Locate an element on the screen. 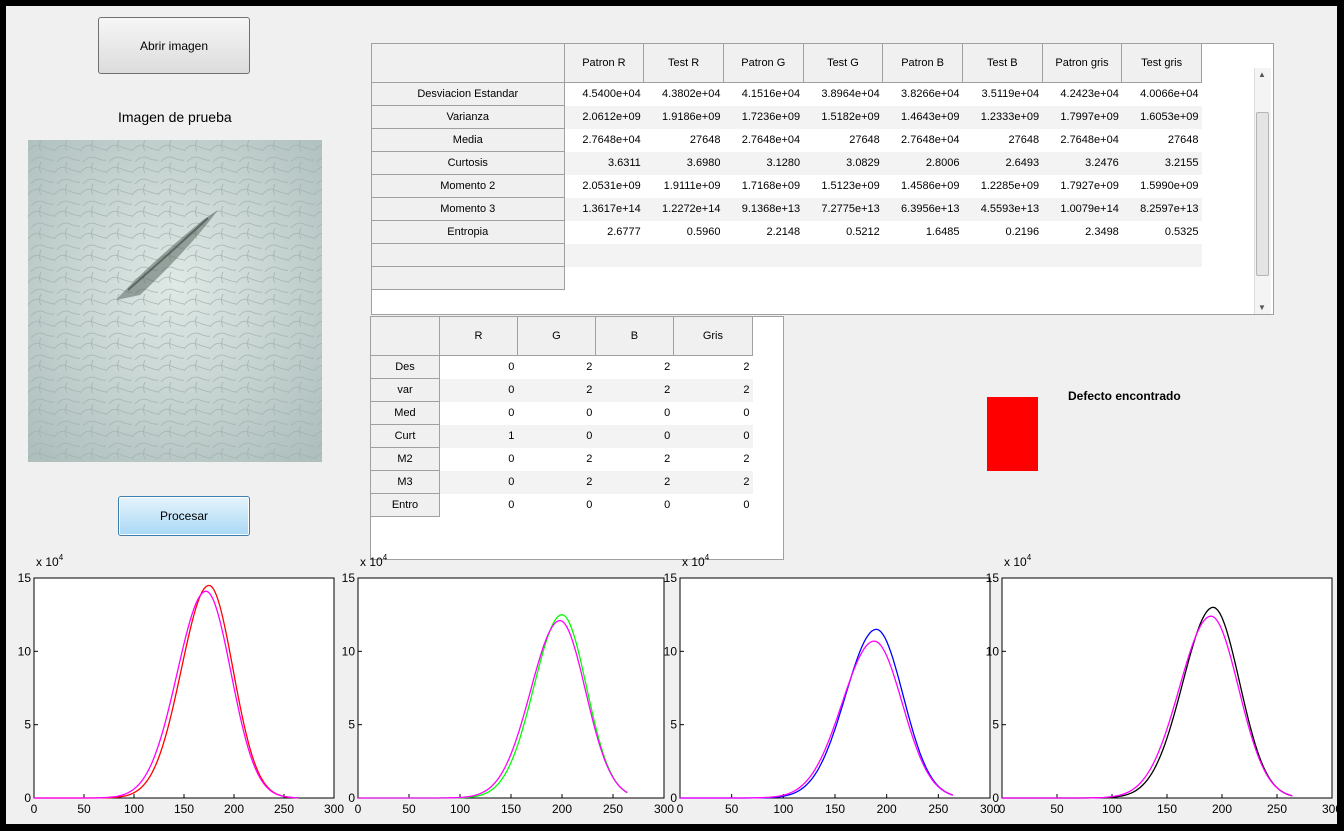 This screenshot has width=1344, height=831. scroll-up-icon: ▲ is located at coordinates (1262, 74).